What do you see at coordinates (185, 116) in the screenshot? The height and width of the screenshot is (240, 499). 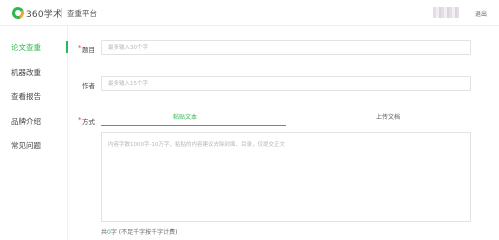 I see `tab-paste-text: 粘贴文本` at bounding box center [185, 116].